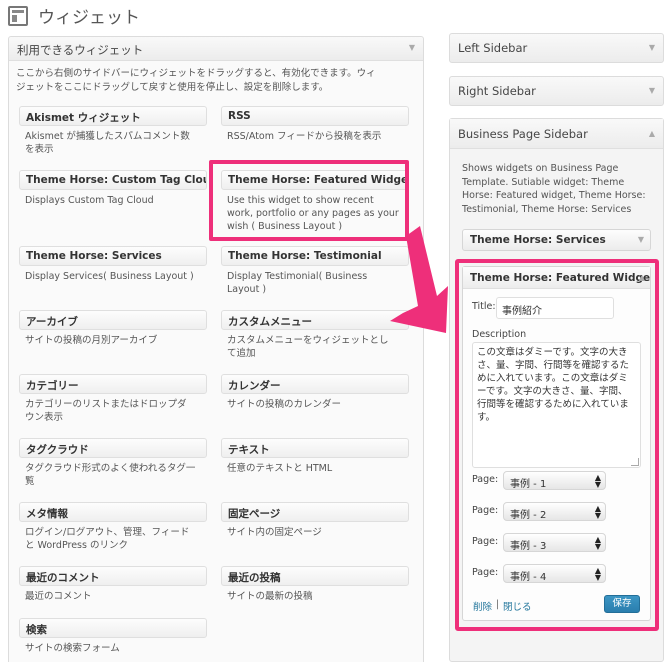 Image resolution: width=666 pixels, height=662 pixels. I want to click on drag-arrow-visible, so click(419, 279).